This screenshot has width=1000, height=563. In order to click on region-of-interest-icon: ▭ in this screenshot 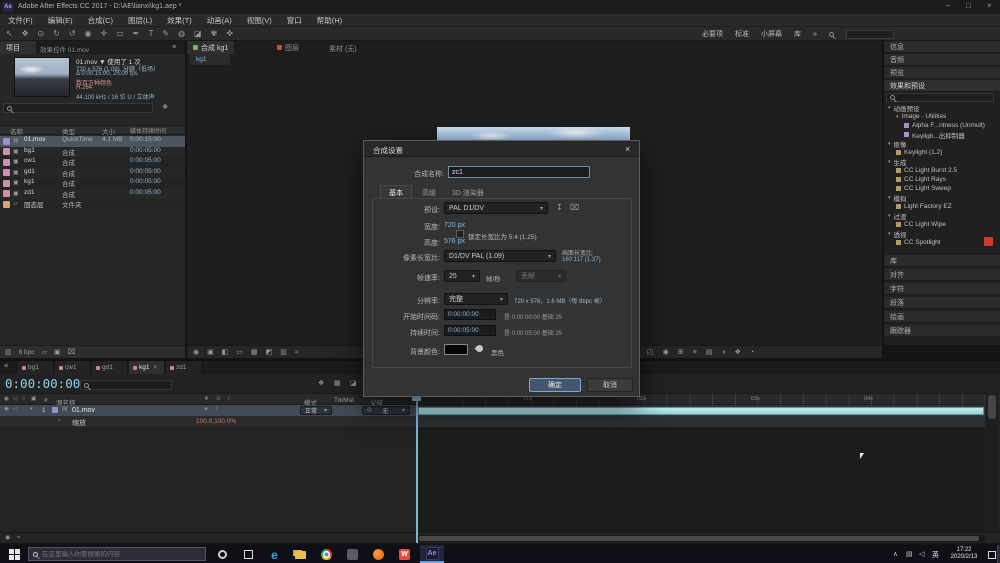, I will do `click(239, 352)`.